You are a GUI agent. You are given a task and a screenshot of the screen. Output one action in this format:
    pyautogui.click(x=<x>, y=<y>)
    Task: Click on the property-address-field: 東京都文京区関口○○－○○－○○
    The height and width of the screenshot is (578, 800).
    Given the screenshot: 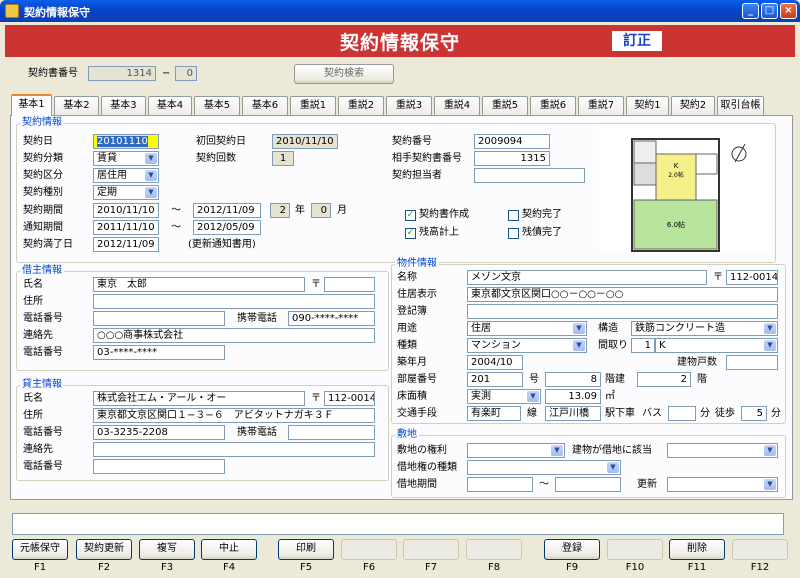 What is the action you would take?
    pyautogui.click(x=622, y=294)
    